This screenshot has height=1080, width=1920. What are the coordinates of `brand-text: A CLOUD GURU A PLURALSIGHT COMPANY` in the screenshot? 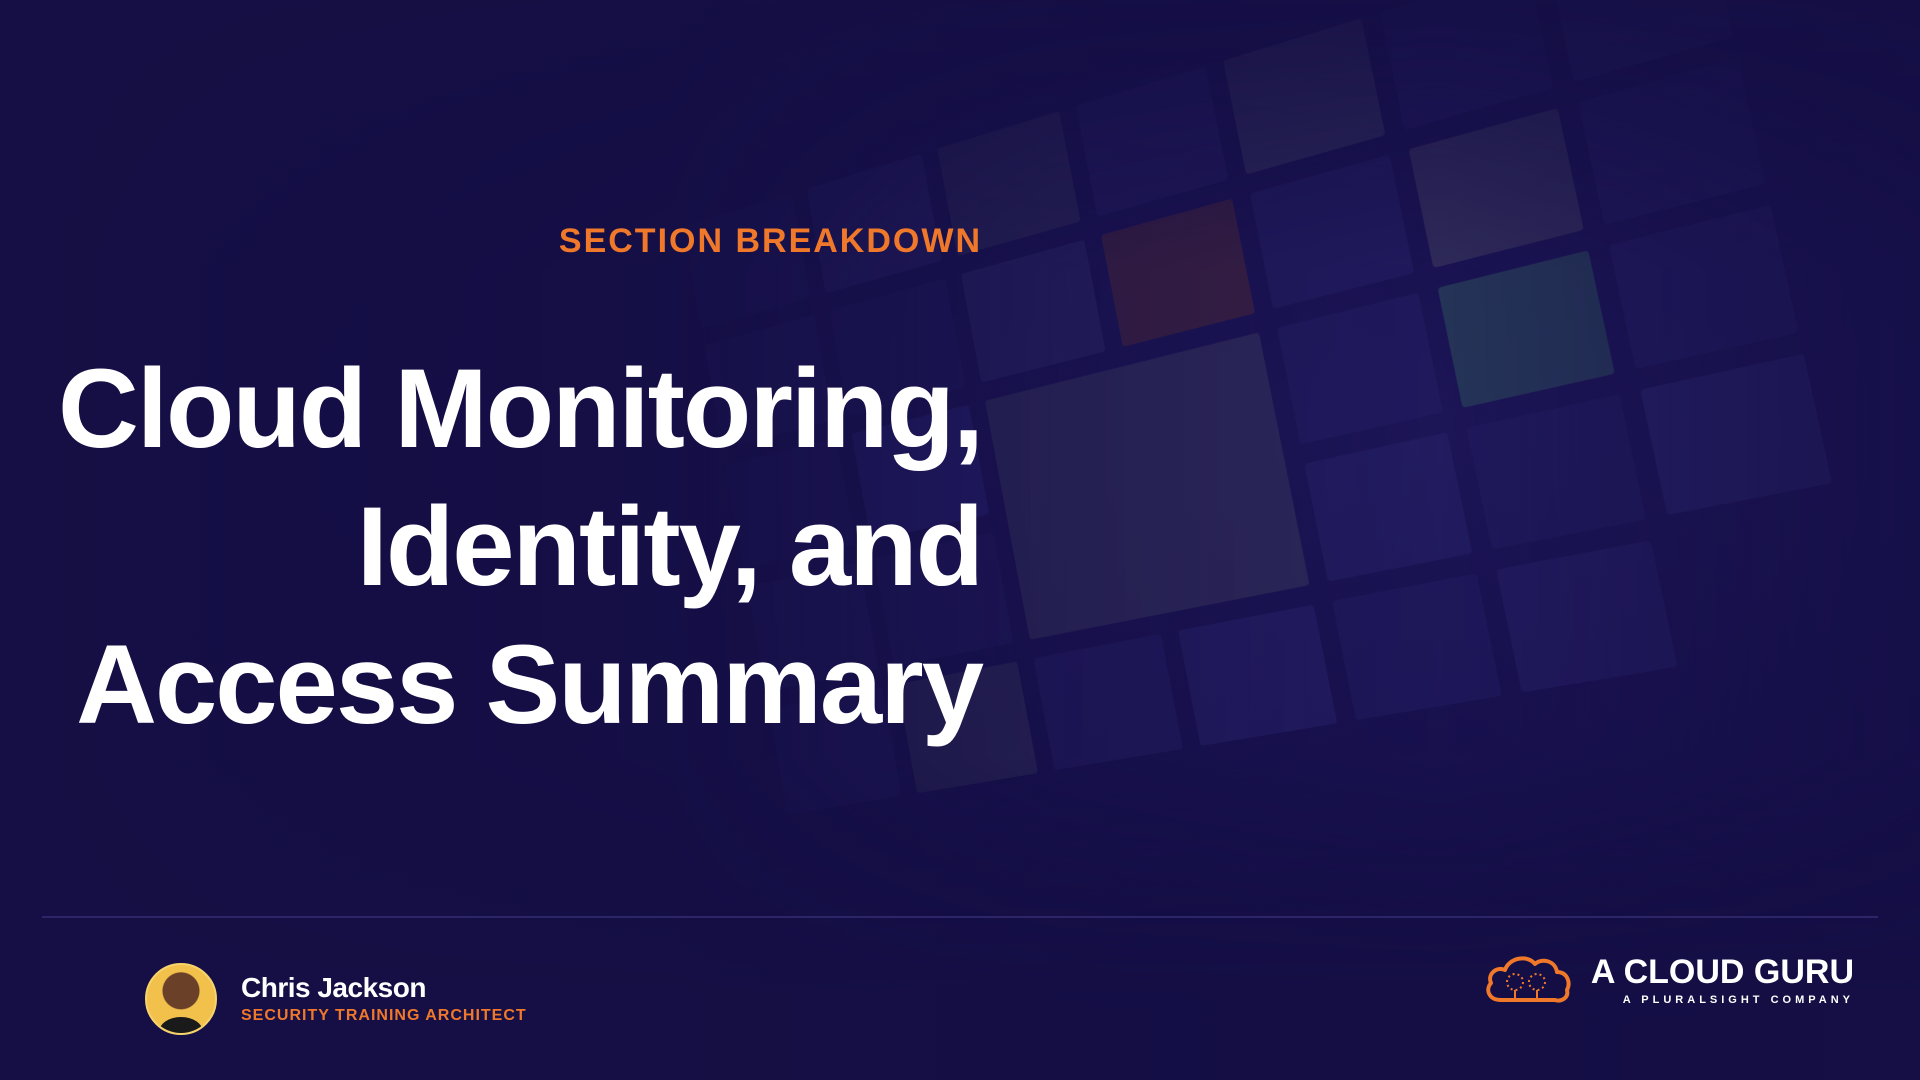 It's located at (1722, 980).